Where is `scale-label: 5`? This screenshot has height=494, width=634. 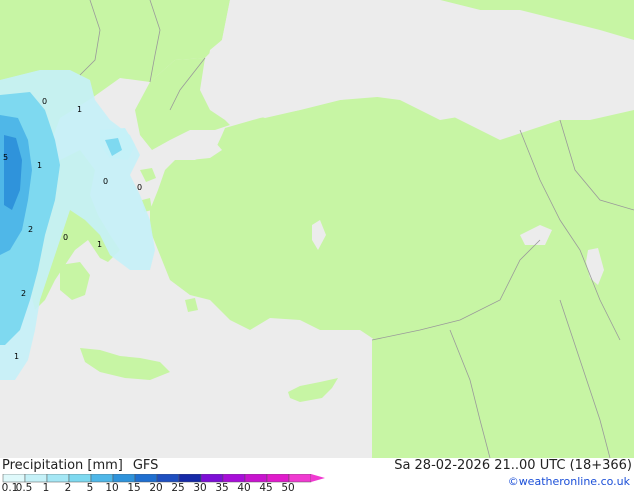 scale-label: 5 is located at coordinates (90, 488).